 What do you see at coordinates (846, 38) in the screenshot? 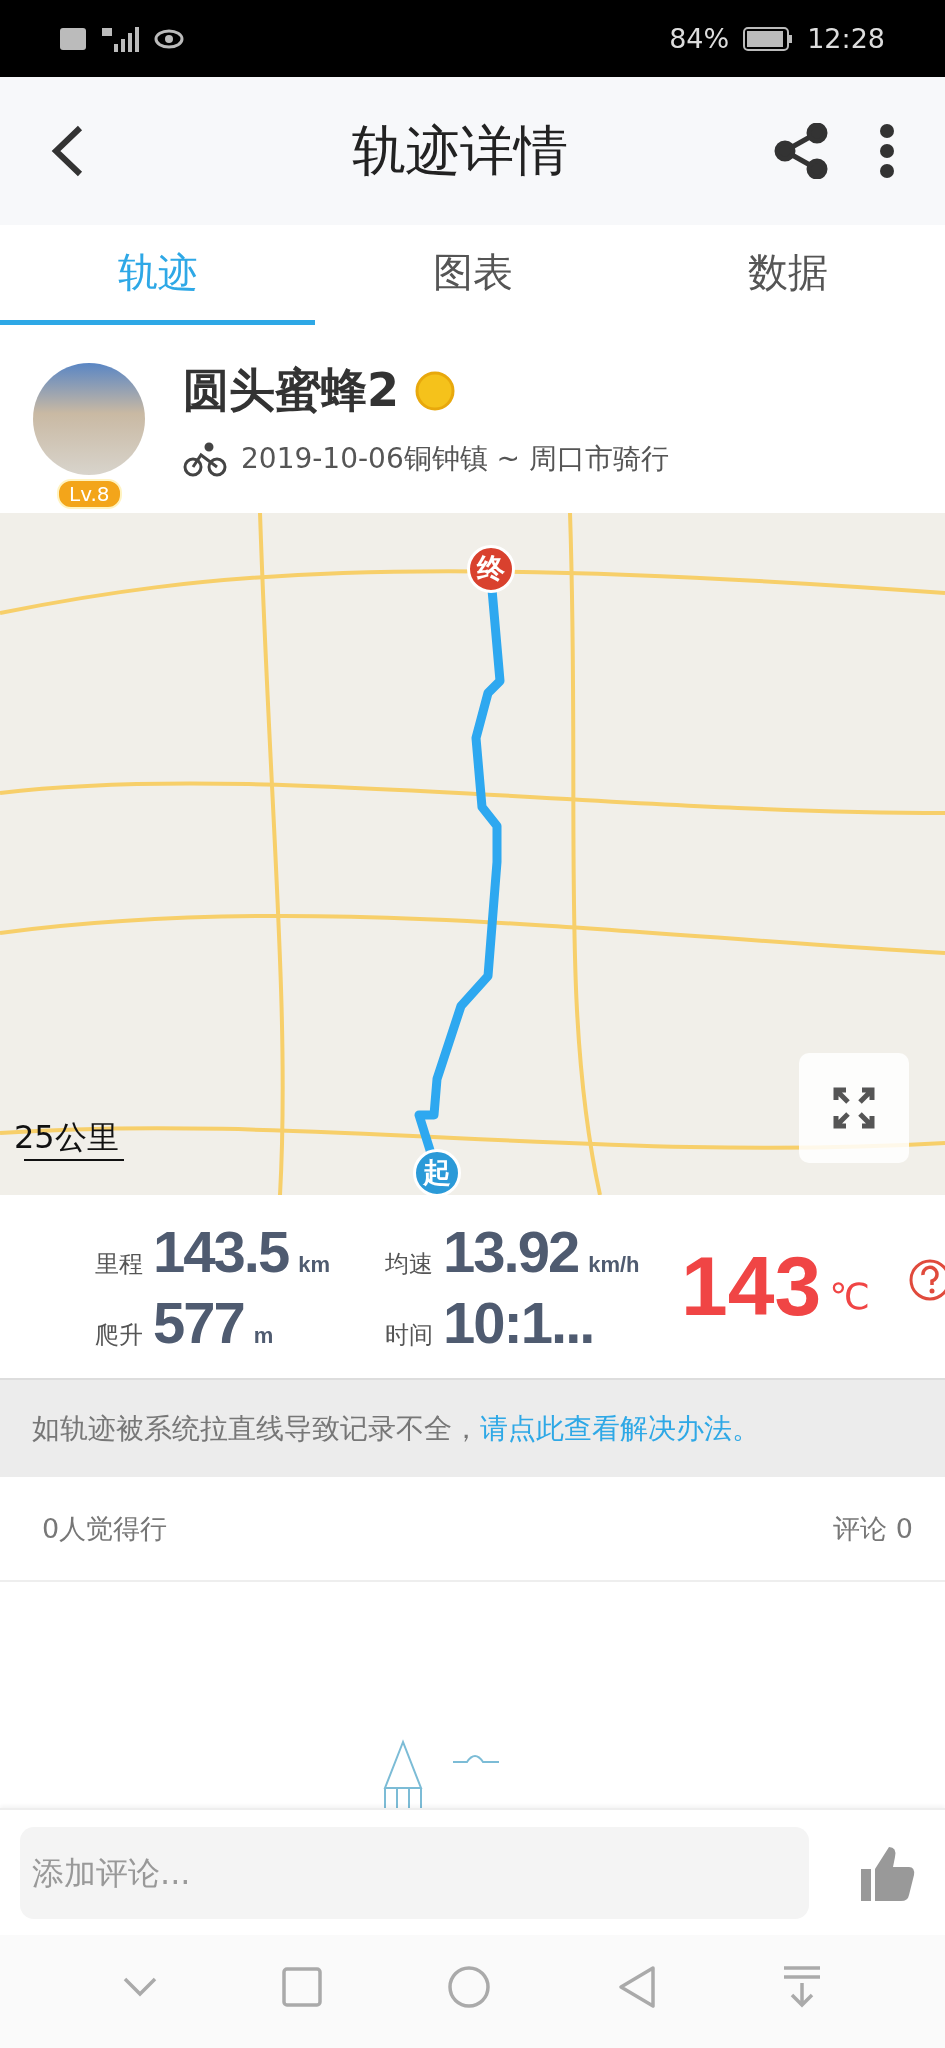
I see `clock: 12:28` at bounding box center [846, 38].